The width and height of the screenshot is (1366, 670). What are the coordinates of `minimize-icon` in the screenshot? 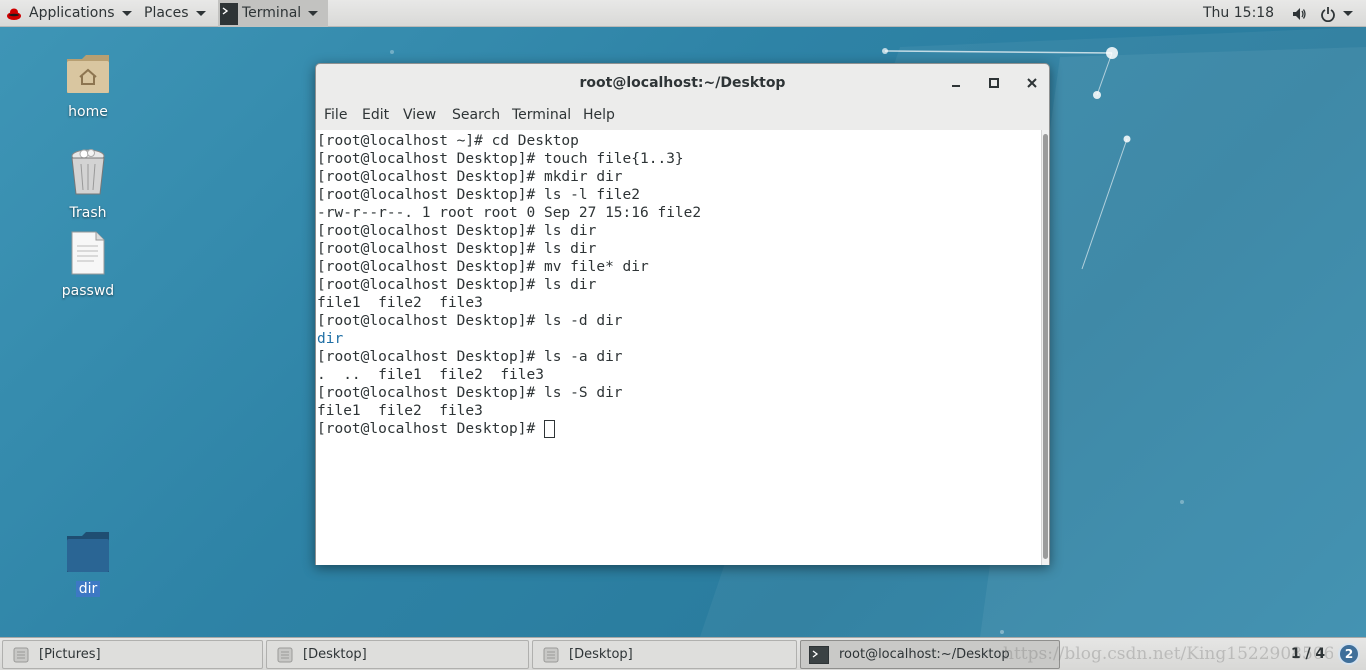 It's located at (956, 86).